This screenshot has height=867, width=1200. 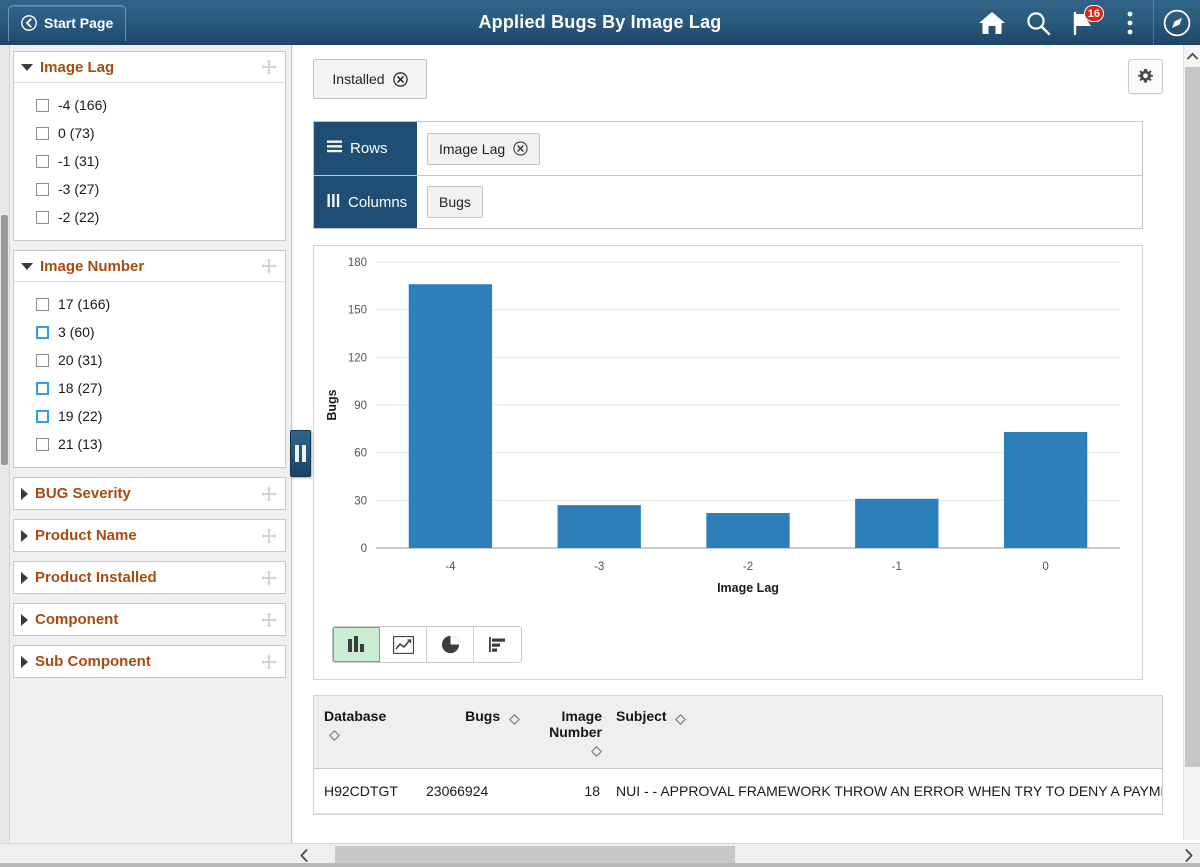 I want to click on columns-shelf-field: Bugs, so click(x=779, y=202).